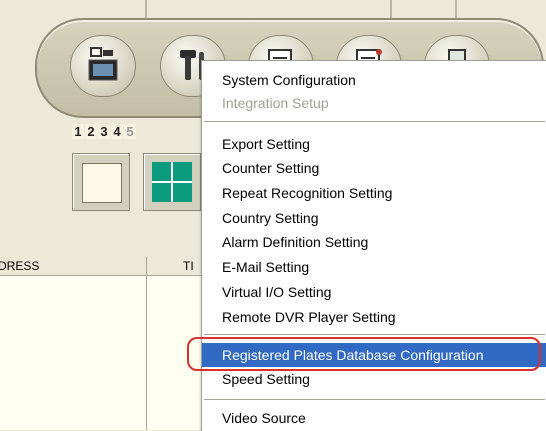 The image size is (546, 431). Describe the element at coordinates (117, 131) in the screenshot. I see `page-4-button: 4` at that location.